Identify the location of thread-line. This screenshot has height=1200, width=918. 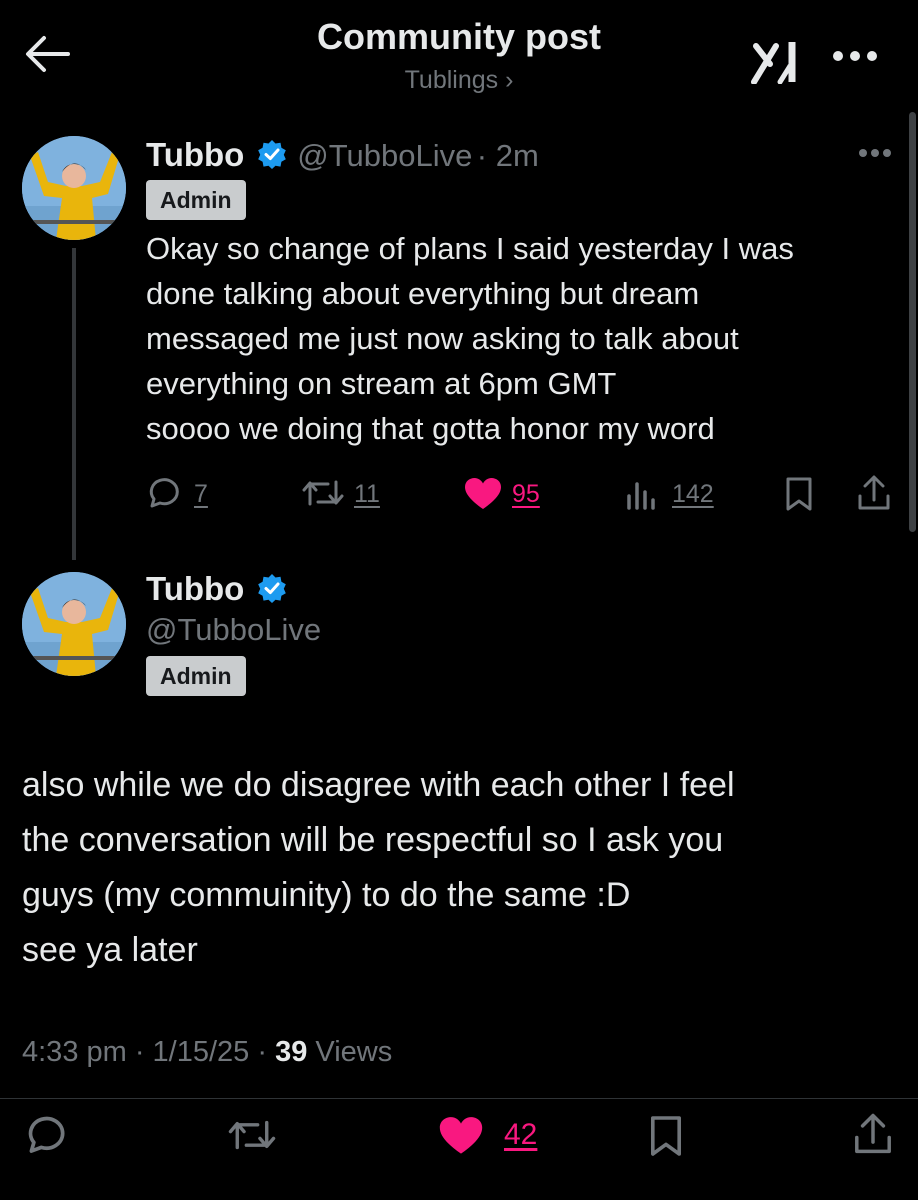
(74, 404).